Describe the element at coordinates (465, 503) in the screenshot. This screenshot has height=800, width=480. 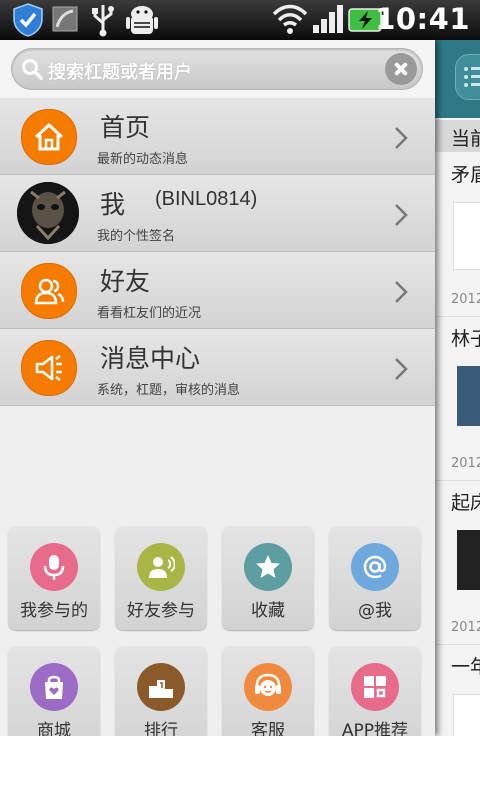
I see `background-row-title: 起床` at that location.